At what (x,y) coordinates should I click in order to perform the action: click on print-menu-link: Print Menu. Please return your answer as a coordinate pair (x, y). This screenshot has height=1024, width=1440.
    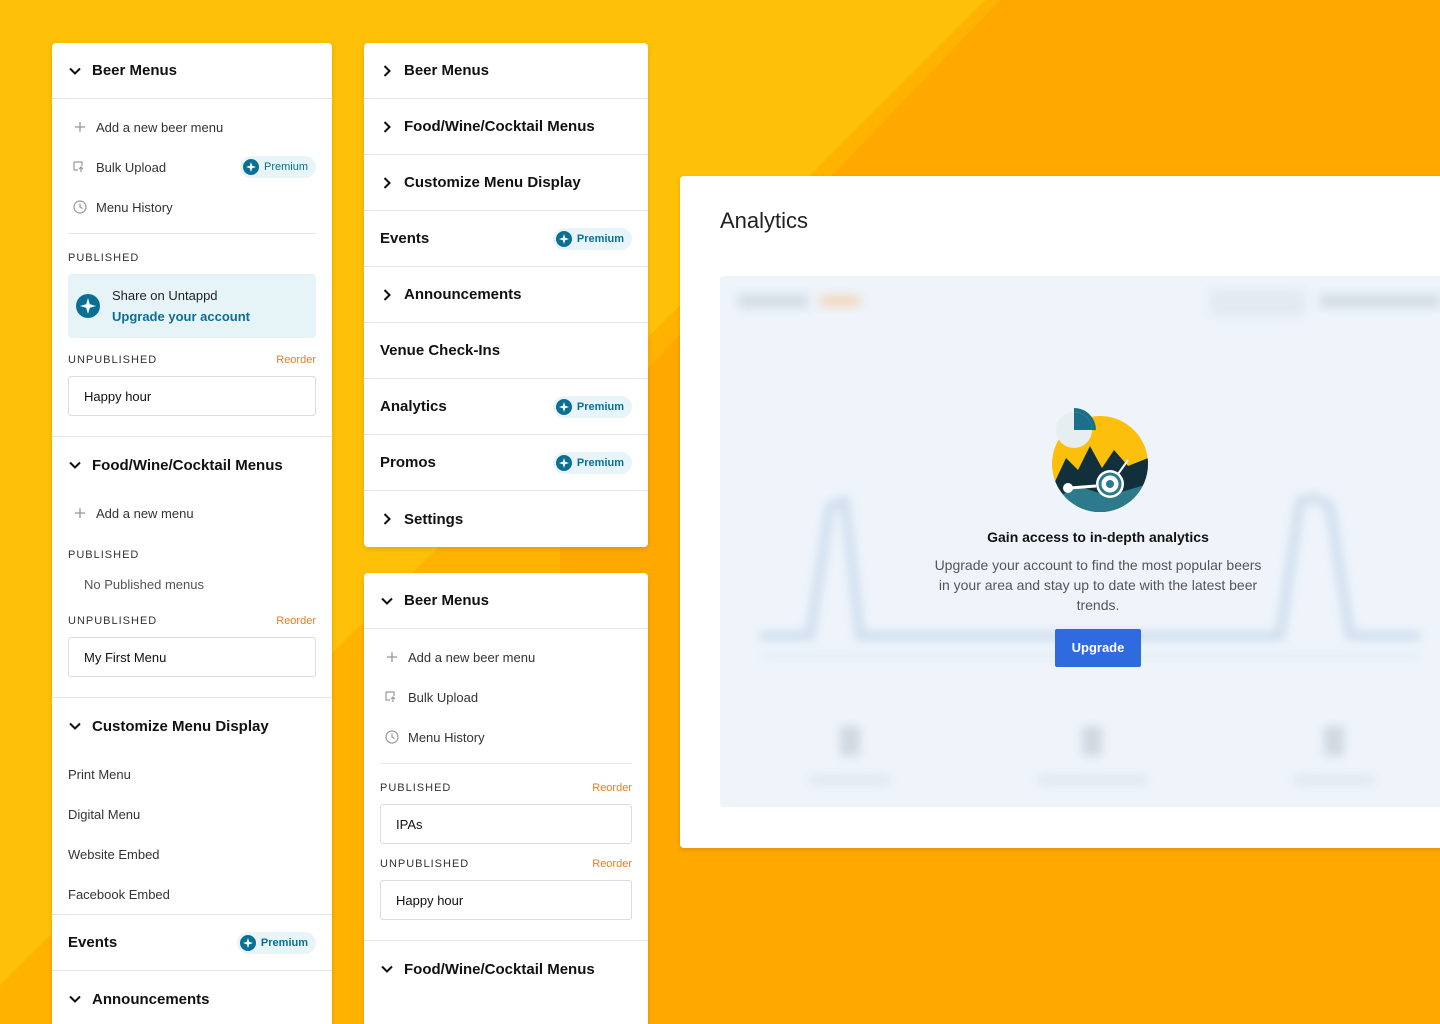
    Looking at the image, I should click on (192, 774).